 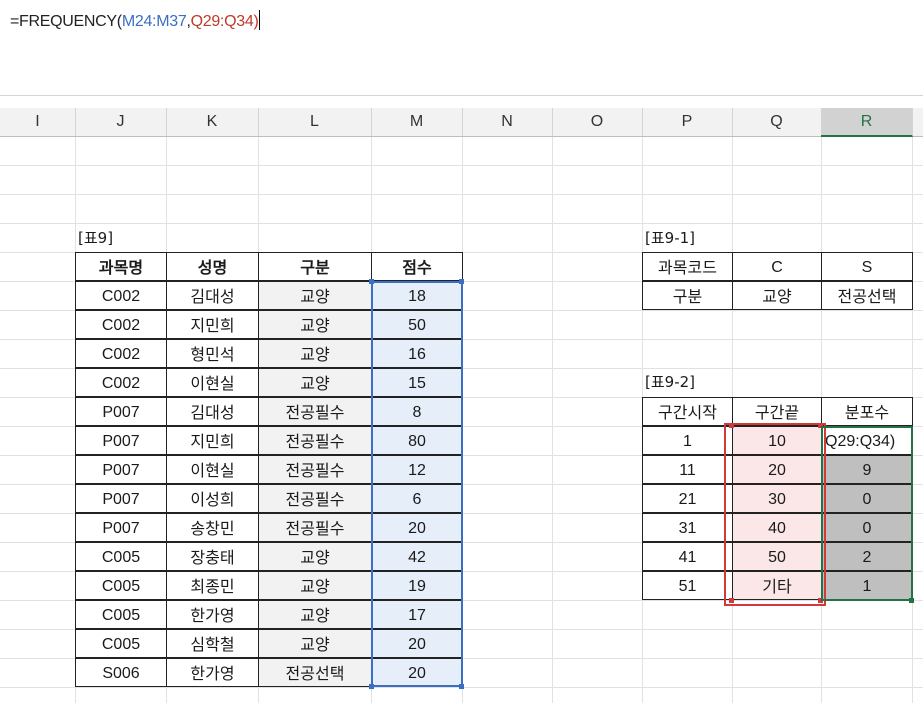 I want to click on table9-2-count-cell: 9, so click(x=867, y=469).